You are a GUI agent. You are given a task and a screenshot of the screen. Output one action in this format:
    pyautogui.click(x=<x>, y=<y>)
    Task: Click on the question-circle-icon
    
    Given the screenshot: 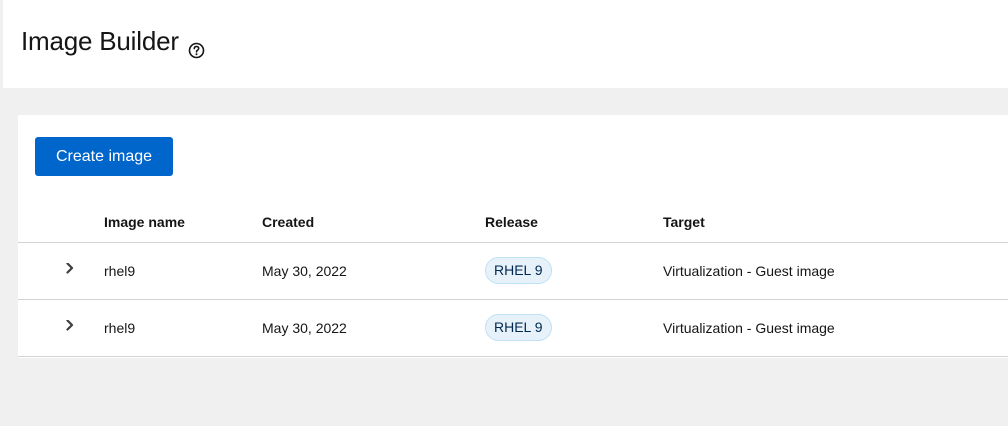 What is the action you would take?
    pyautogui.click(x=196, y=47)
    